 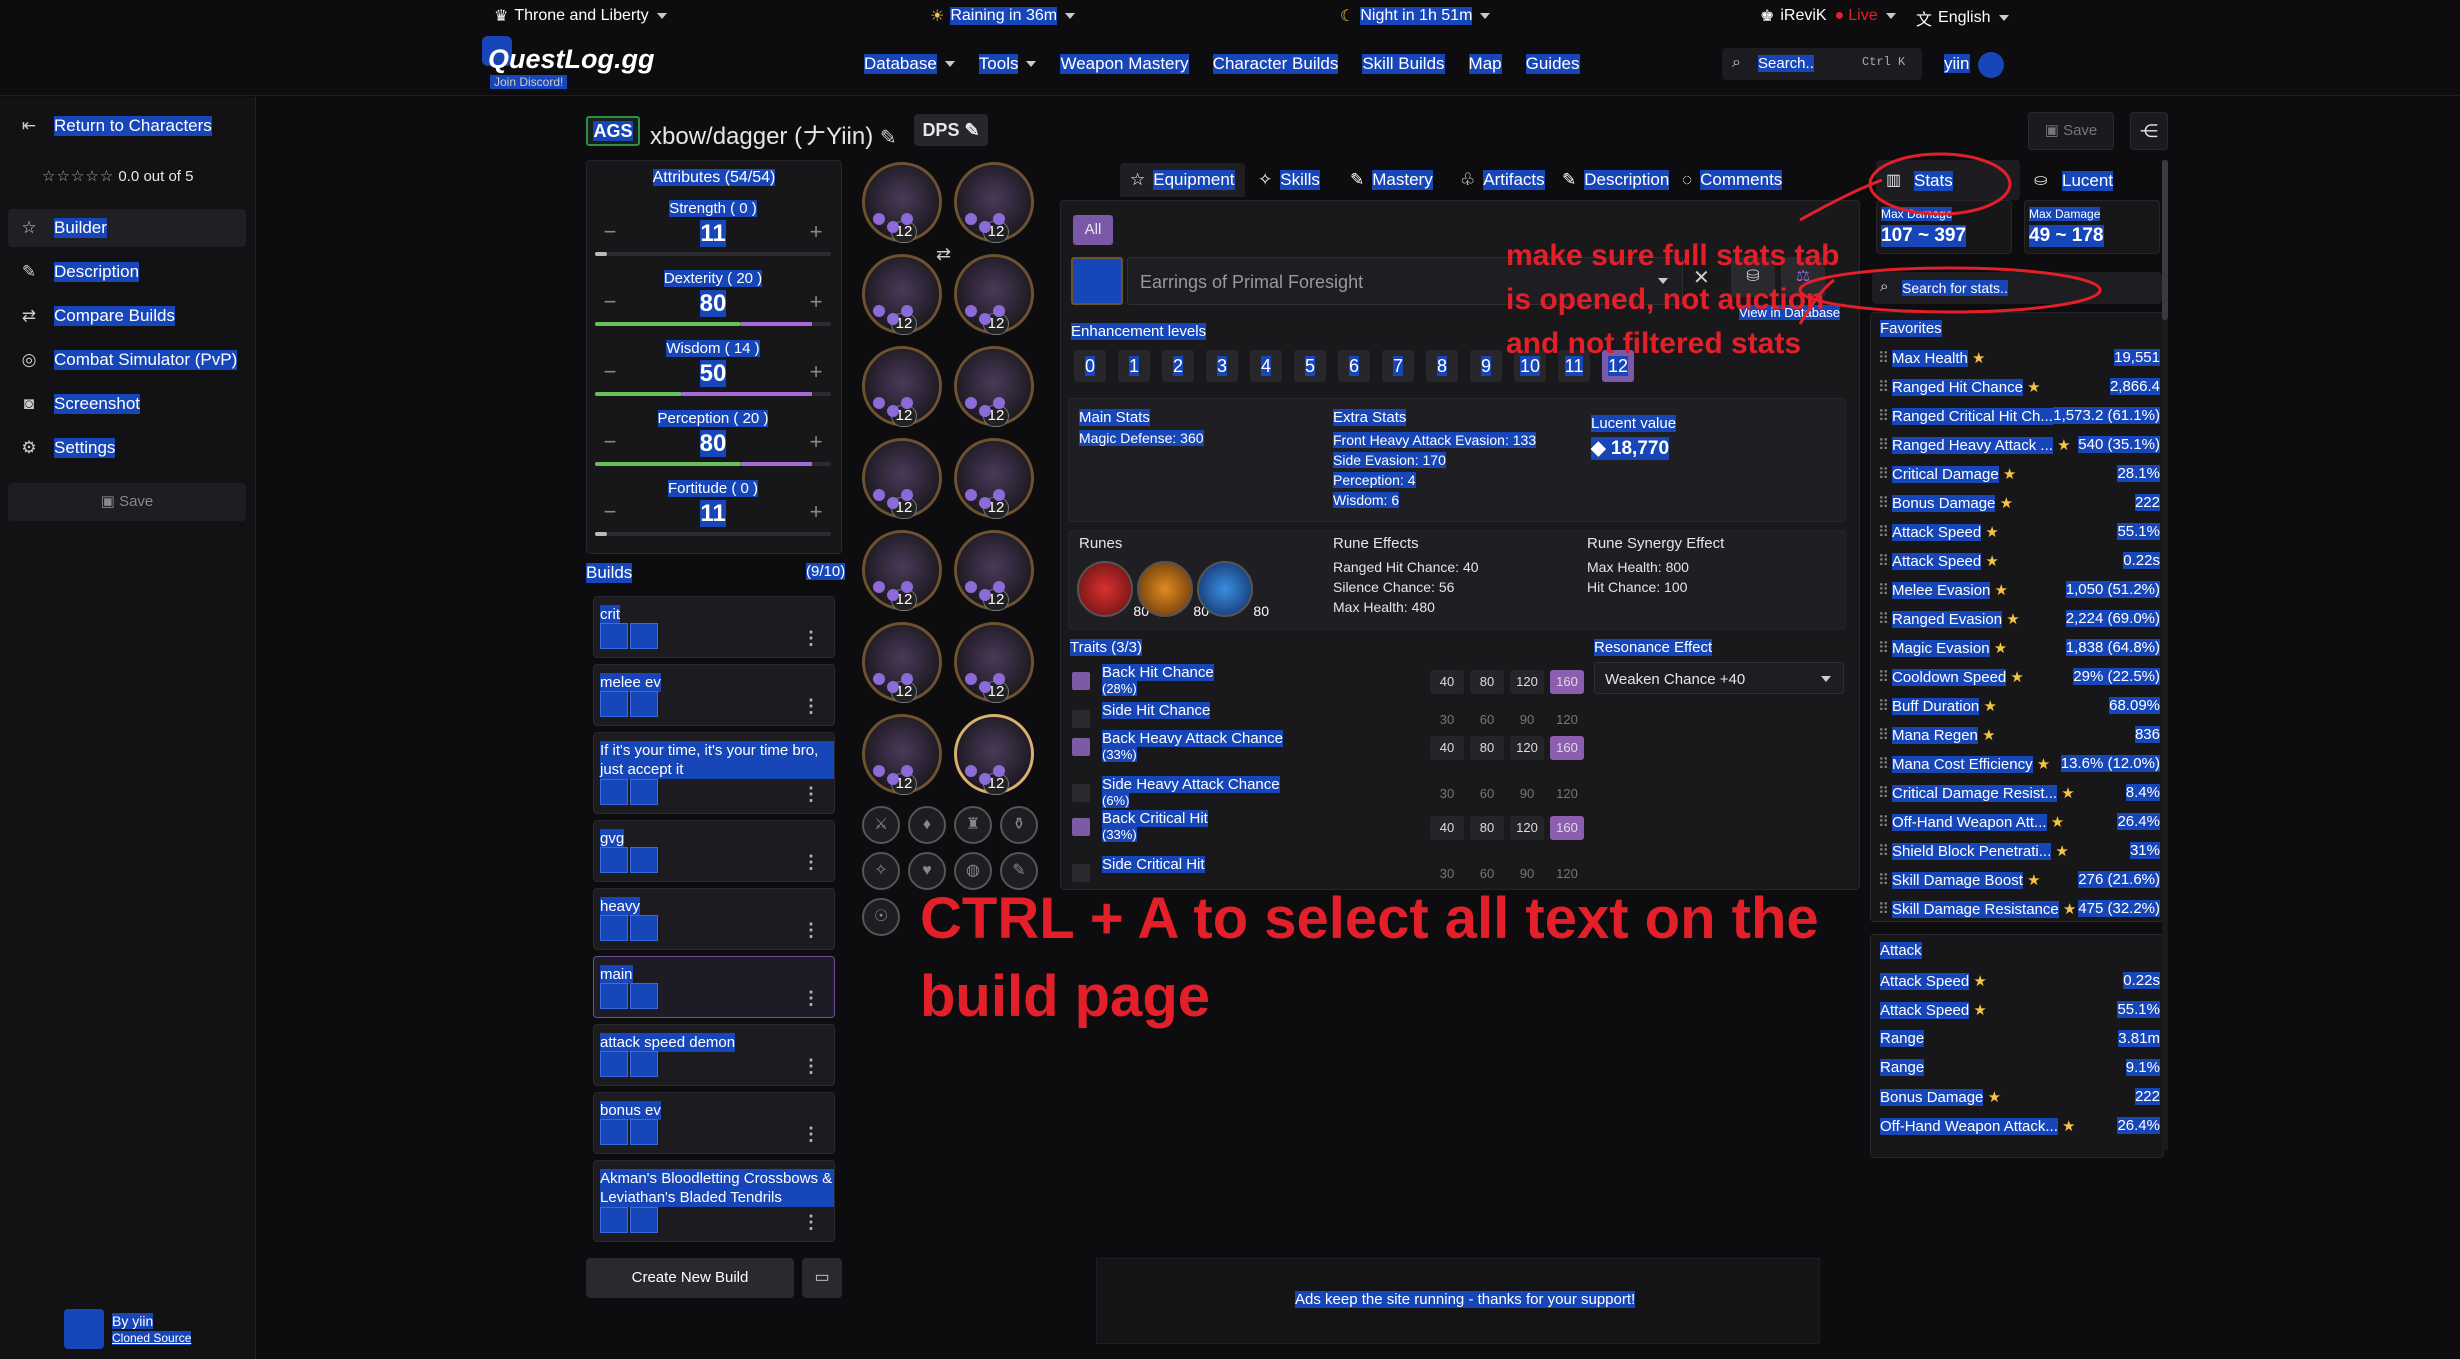 What do you see at coordinates (714, 851) in the screenshot?
I see `build-card: gvg ⋮` at bounding box center [714, 851].